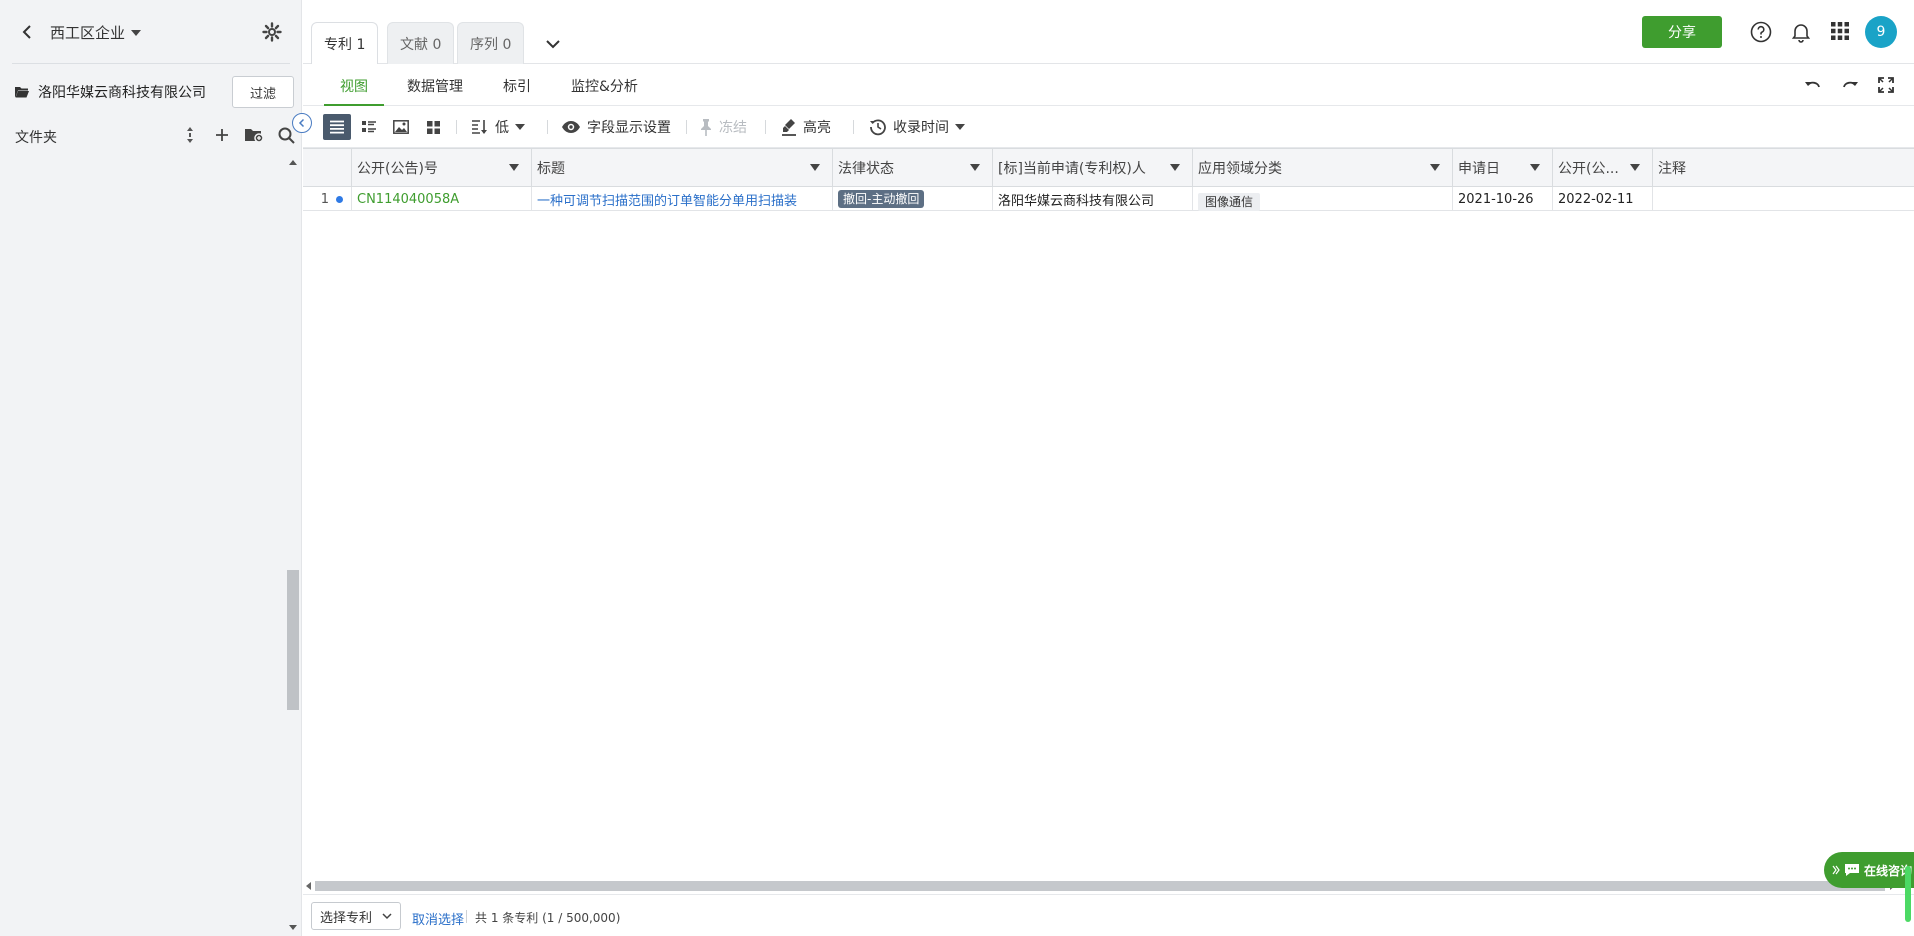 The image size is (1914, 936). Describe the element at coordinates (480, 127) in the screenshot. I see `sort-level-icon` at that location.